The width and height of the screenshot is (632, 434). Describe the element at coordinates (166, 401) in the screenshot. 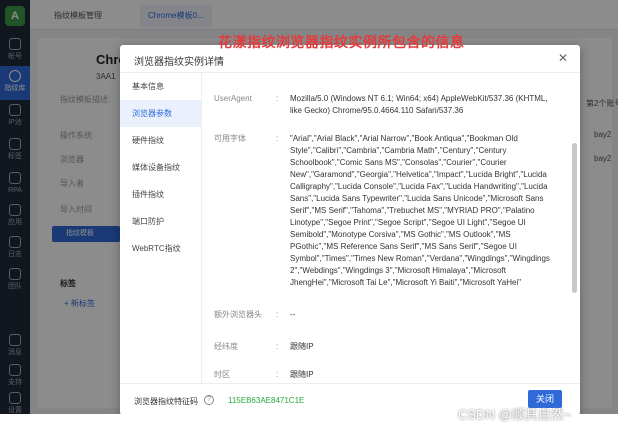

I see `fingerprint-code-label: 浏览器指纹特征码` at that location.